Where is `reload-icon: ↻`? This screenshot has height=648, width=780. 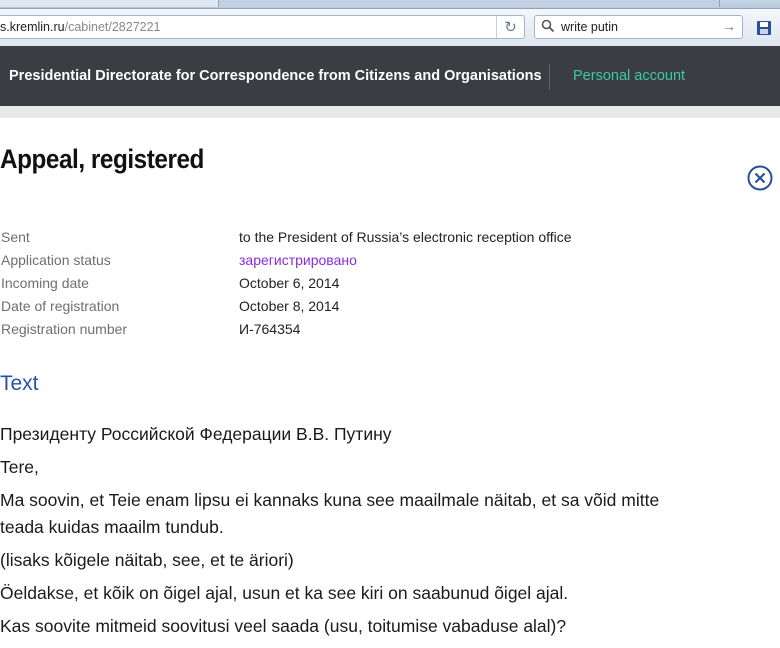
reload-icon: ↻ is located at coordinates (510, 27).